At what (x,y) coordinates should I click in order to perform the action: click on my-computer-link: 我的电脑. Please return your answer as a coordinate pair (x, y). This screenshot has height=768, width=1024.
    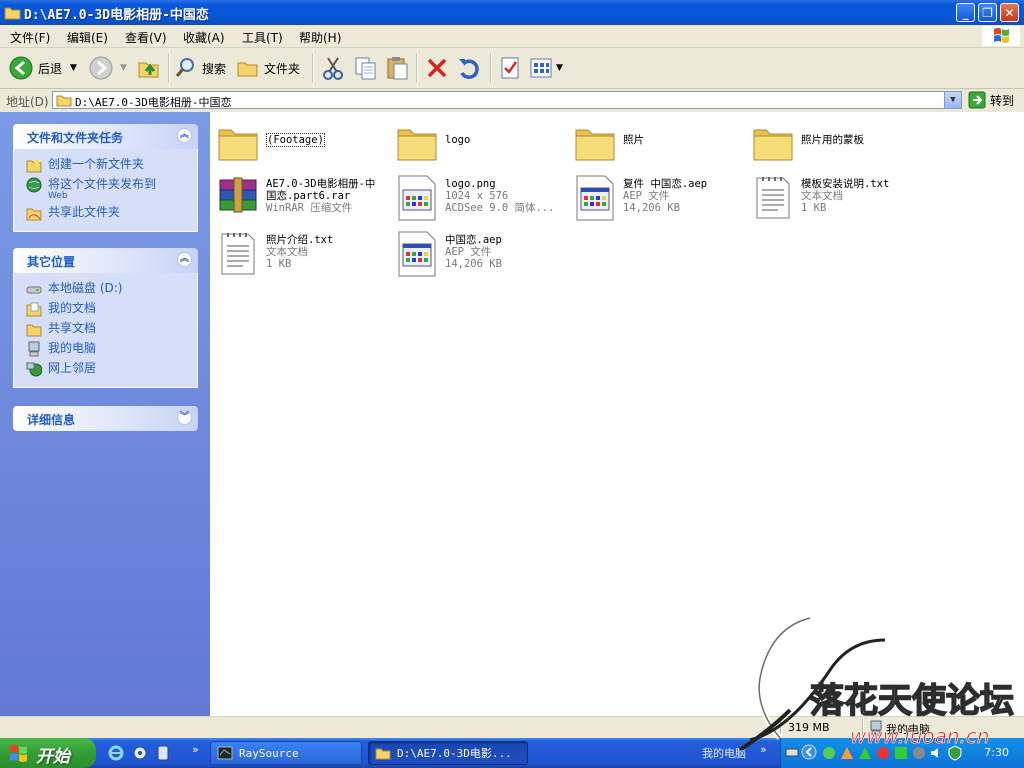
    Looking at the image, I should click on (105, 349).